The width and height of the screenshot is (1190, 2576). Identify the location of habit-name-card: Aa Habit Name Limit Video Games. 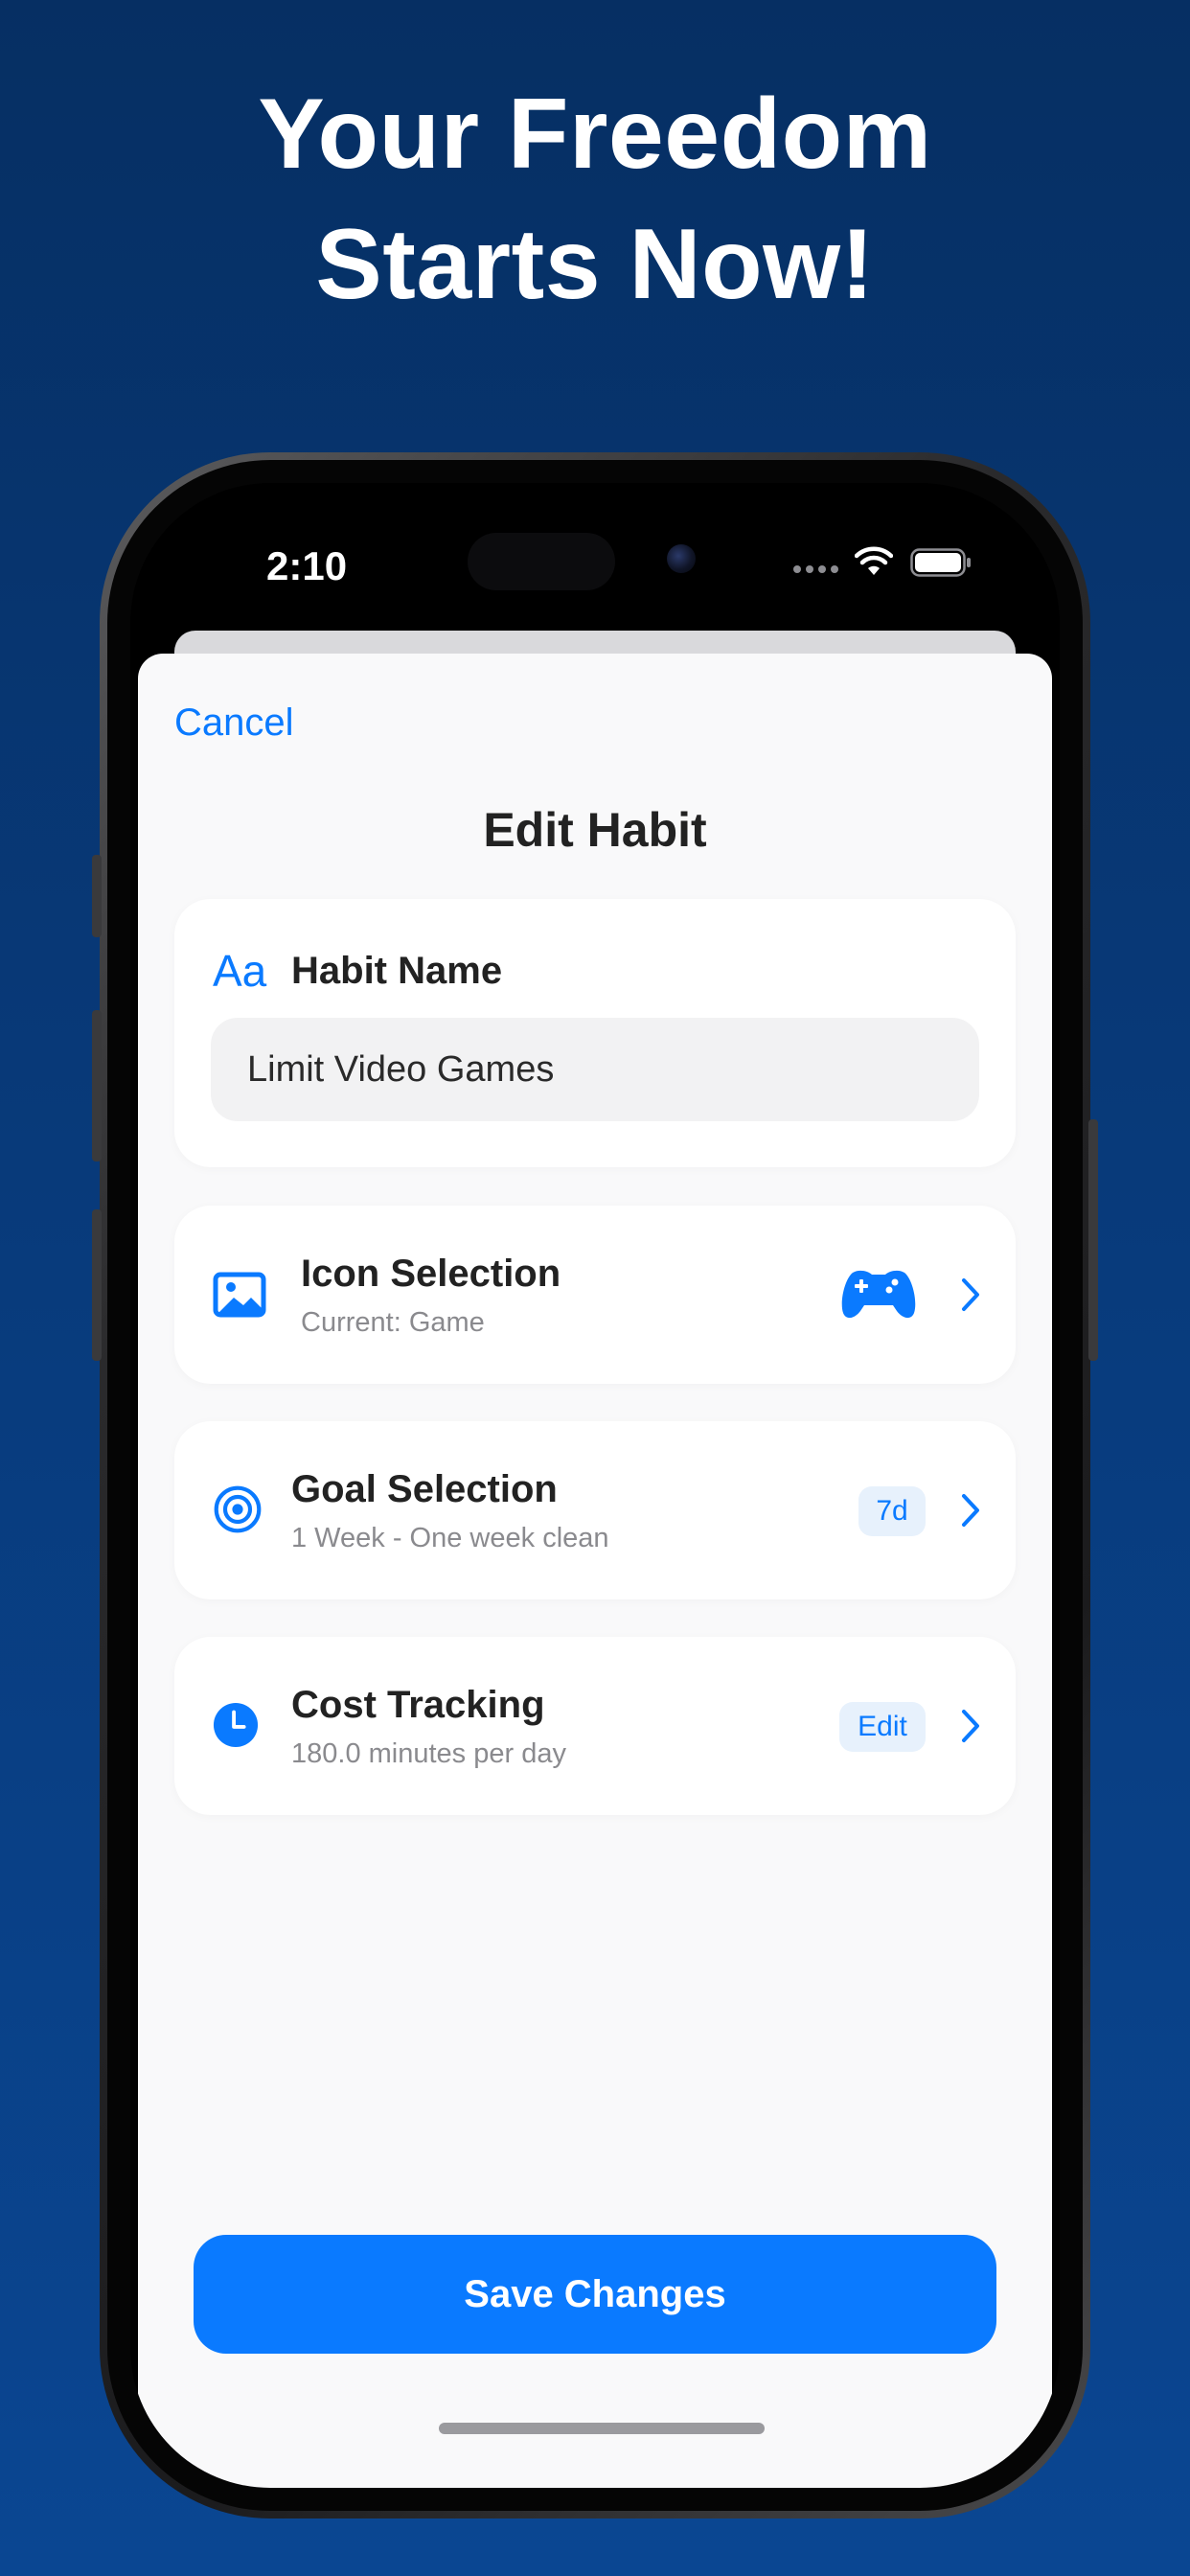
(595, 1033).